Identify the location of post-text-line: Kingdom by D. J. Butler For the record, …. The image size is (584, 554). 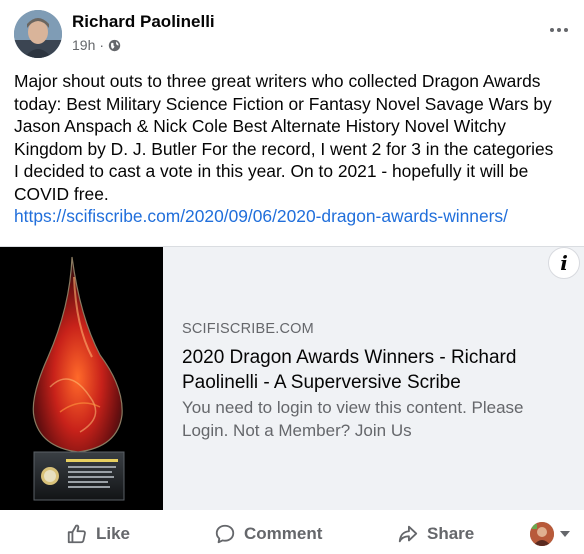
(284, 148).